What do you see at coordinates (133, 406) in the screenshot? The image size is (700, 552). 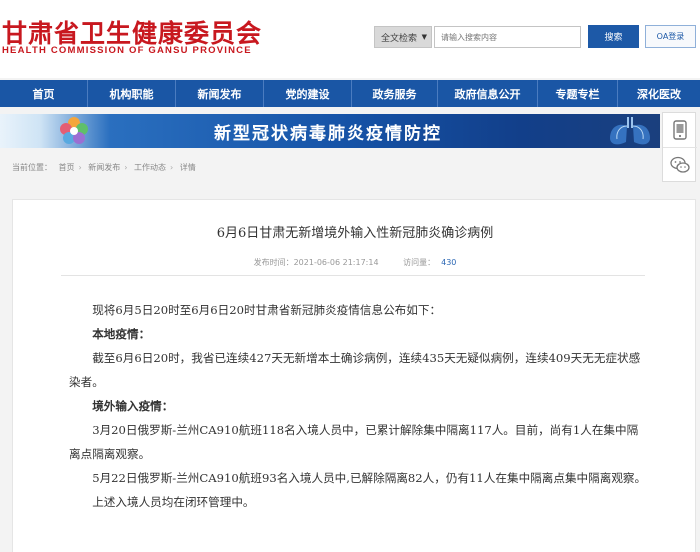 I see `section-heading-imported: 境外输入疫情：` at bounding box center [133, 406].